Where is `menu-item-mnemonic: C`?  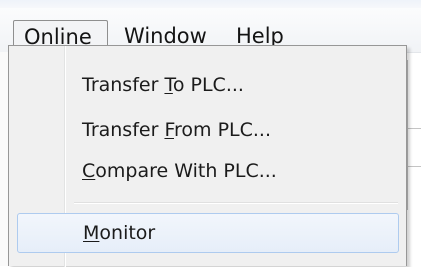 menu-item-mnemonic: C is located at coordinates (89, 171).